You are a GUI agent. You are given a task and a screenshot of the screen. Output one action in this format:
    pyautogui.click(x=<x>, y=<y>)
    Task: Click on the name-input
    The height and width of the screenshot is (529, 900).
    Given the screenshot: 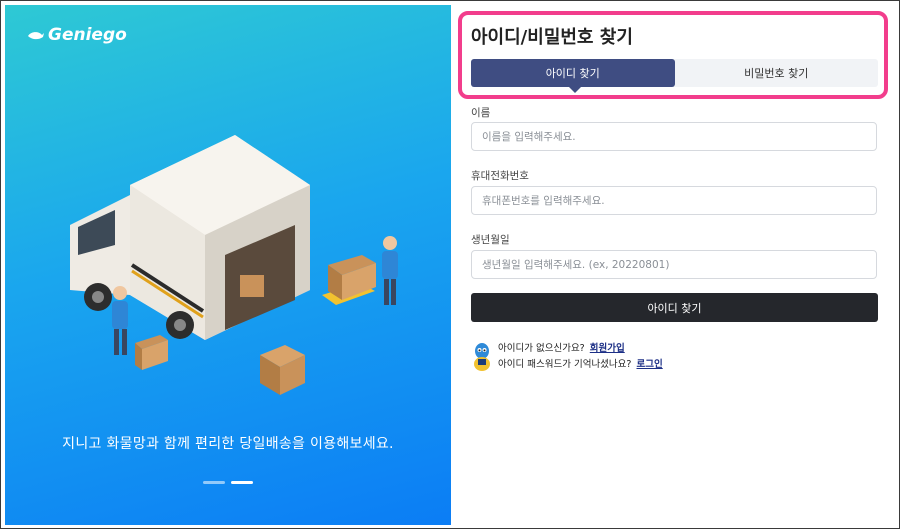 What is the action you would take?
    pyautogui.click(x=674, y=136)
    